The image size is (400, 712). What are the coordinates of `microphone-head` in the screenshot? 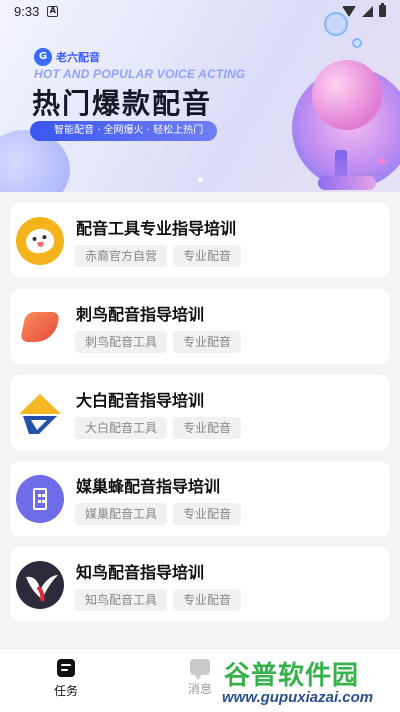 It's located at (347, 95).